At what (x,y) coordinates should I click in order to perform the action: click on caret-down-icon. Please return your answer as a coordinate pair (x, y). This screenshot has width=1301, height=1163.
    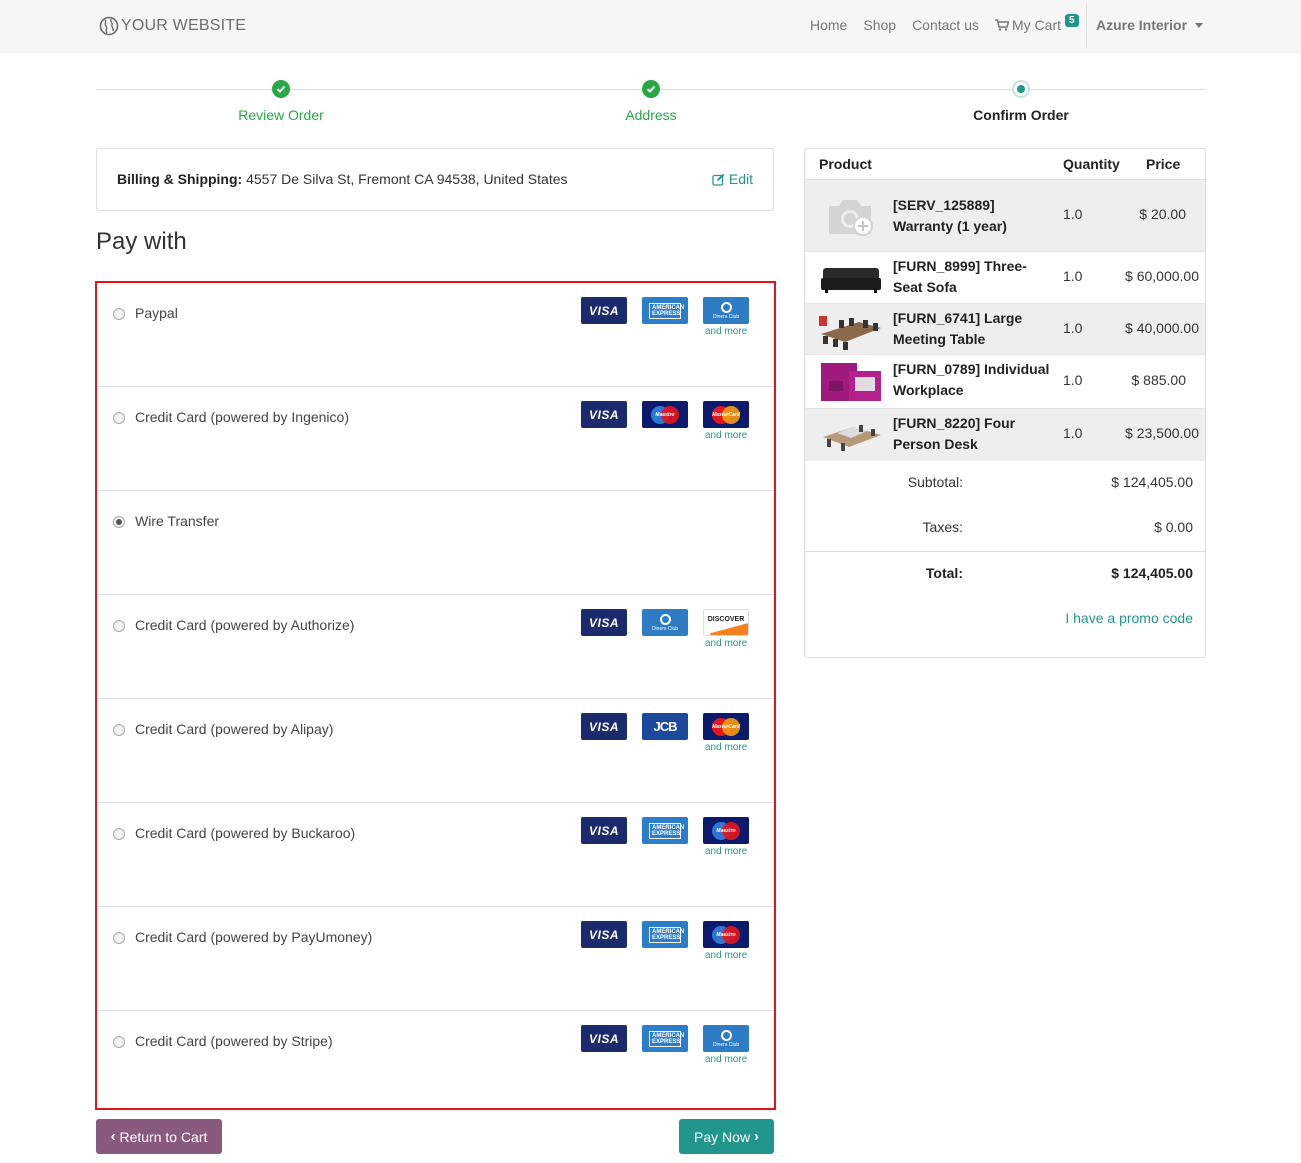
    Looking at the image, I should click on (1199, 25).